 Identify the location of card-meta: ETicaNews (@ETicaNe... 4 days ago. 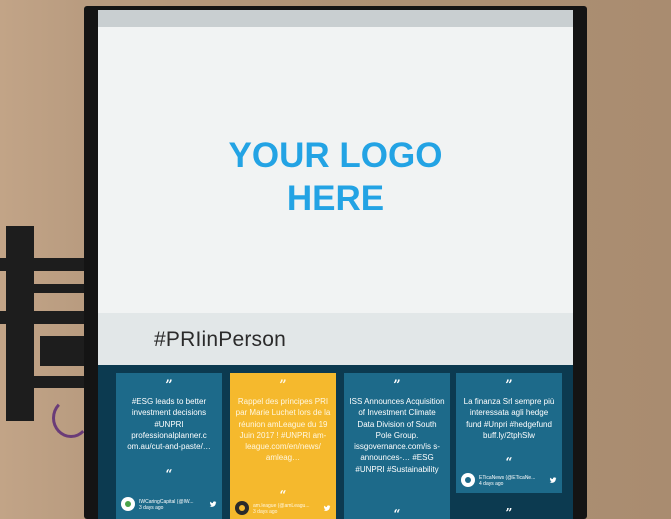
(512, 481).